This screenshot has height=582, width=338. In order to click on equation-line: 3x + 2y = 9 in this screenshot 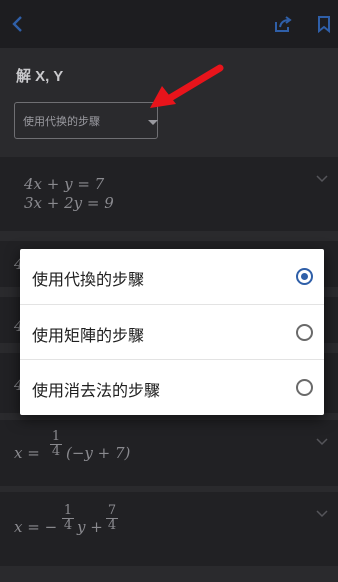, I will do `click(69, 203)`.